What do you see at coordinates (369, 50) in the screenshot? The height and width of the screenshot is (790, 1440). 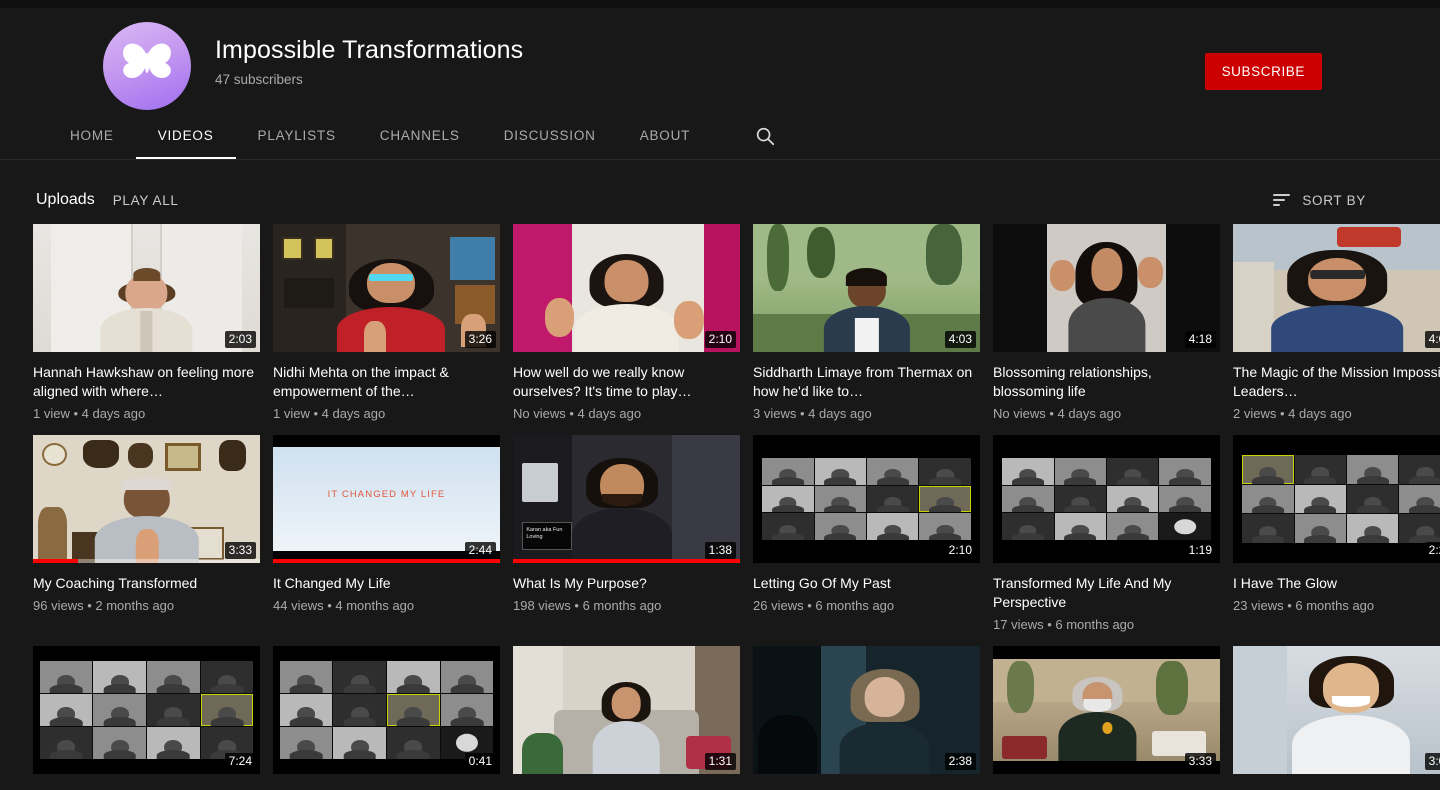 I see `channel-title: Impossible Transformations` at bounding box center [369, 50].